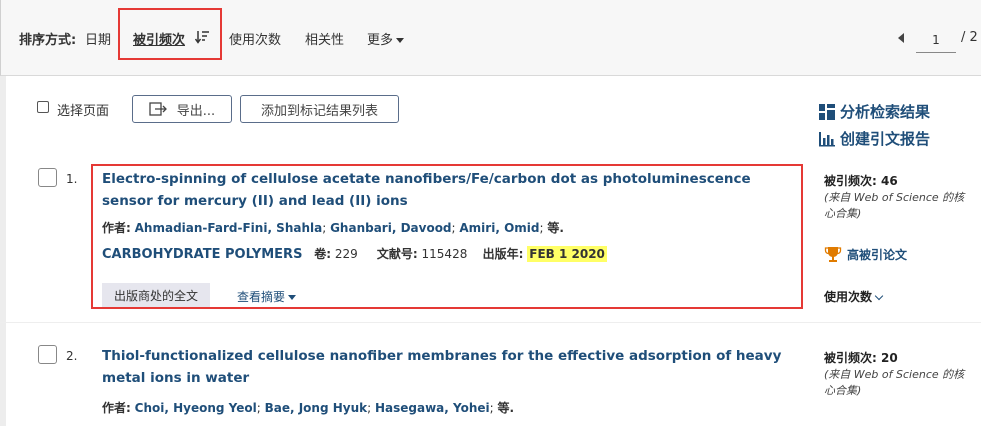  I want to click on record-2-times-cited: 被引频次: 20, so click(861, 357).